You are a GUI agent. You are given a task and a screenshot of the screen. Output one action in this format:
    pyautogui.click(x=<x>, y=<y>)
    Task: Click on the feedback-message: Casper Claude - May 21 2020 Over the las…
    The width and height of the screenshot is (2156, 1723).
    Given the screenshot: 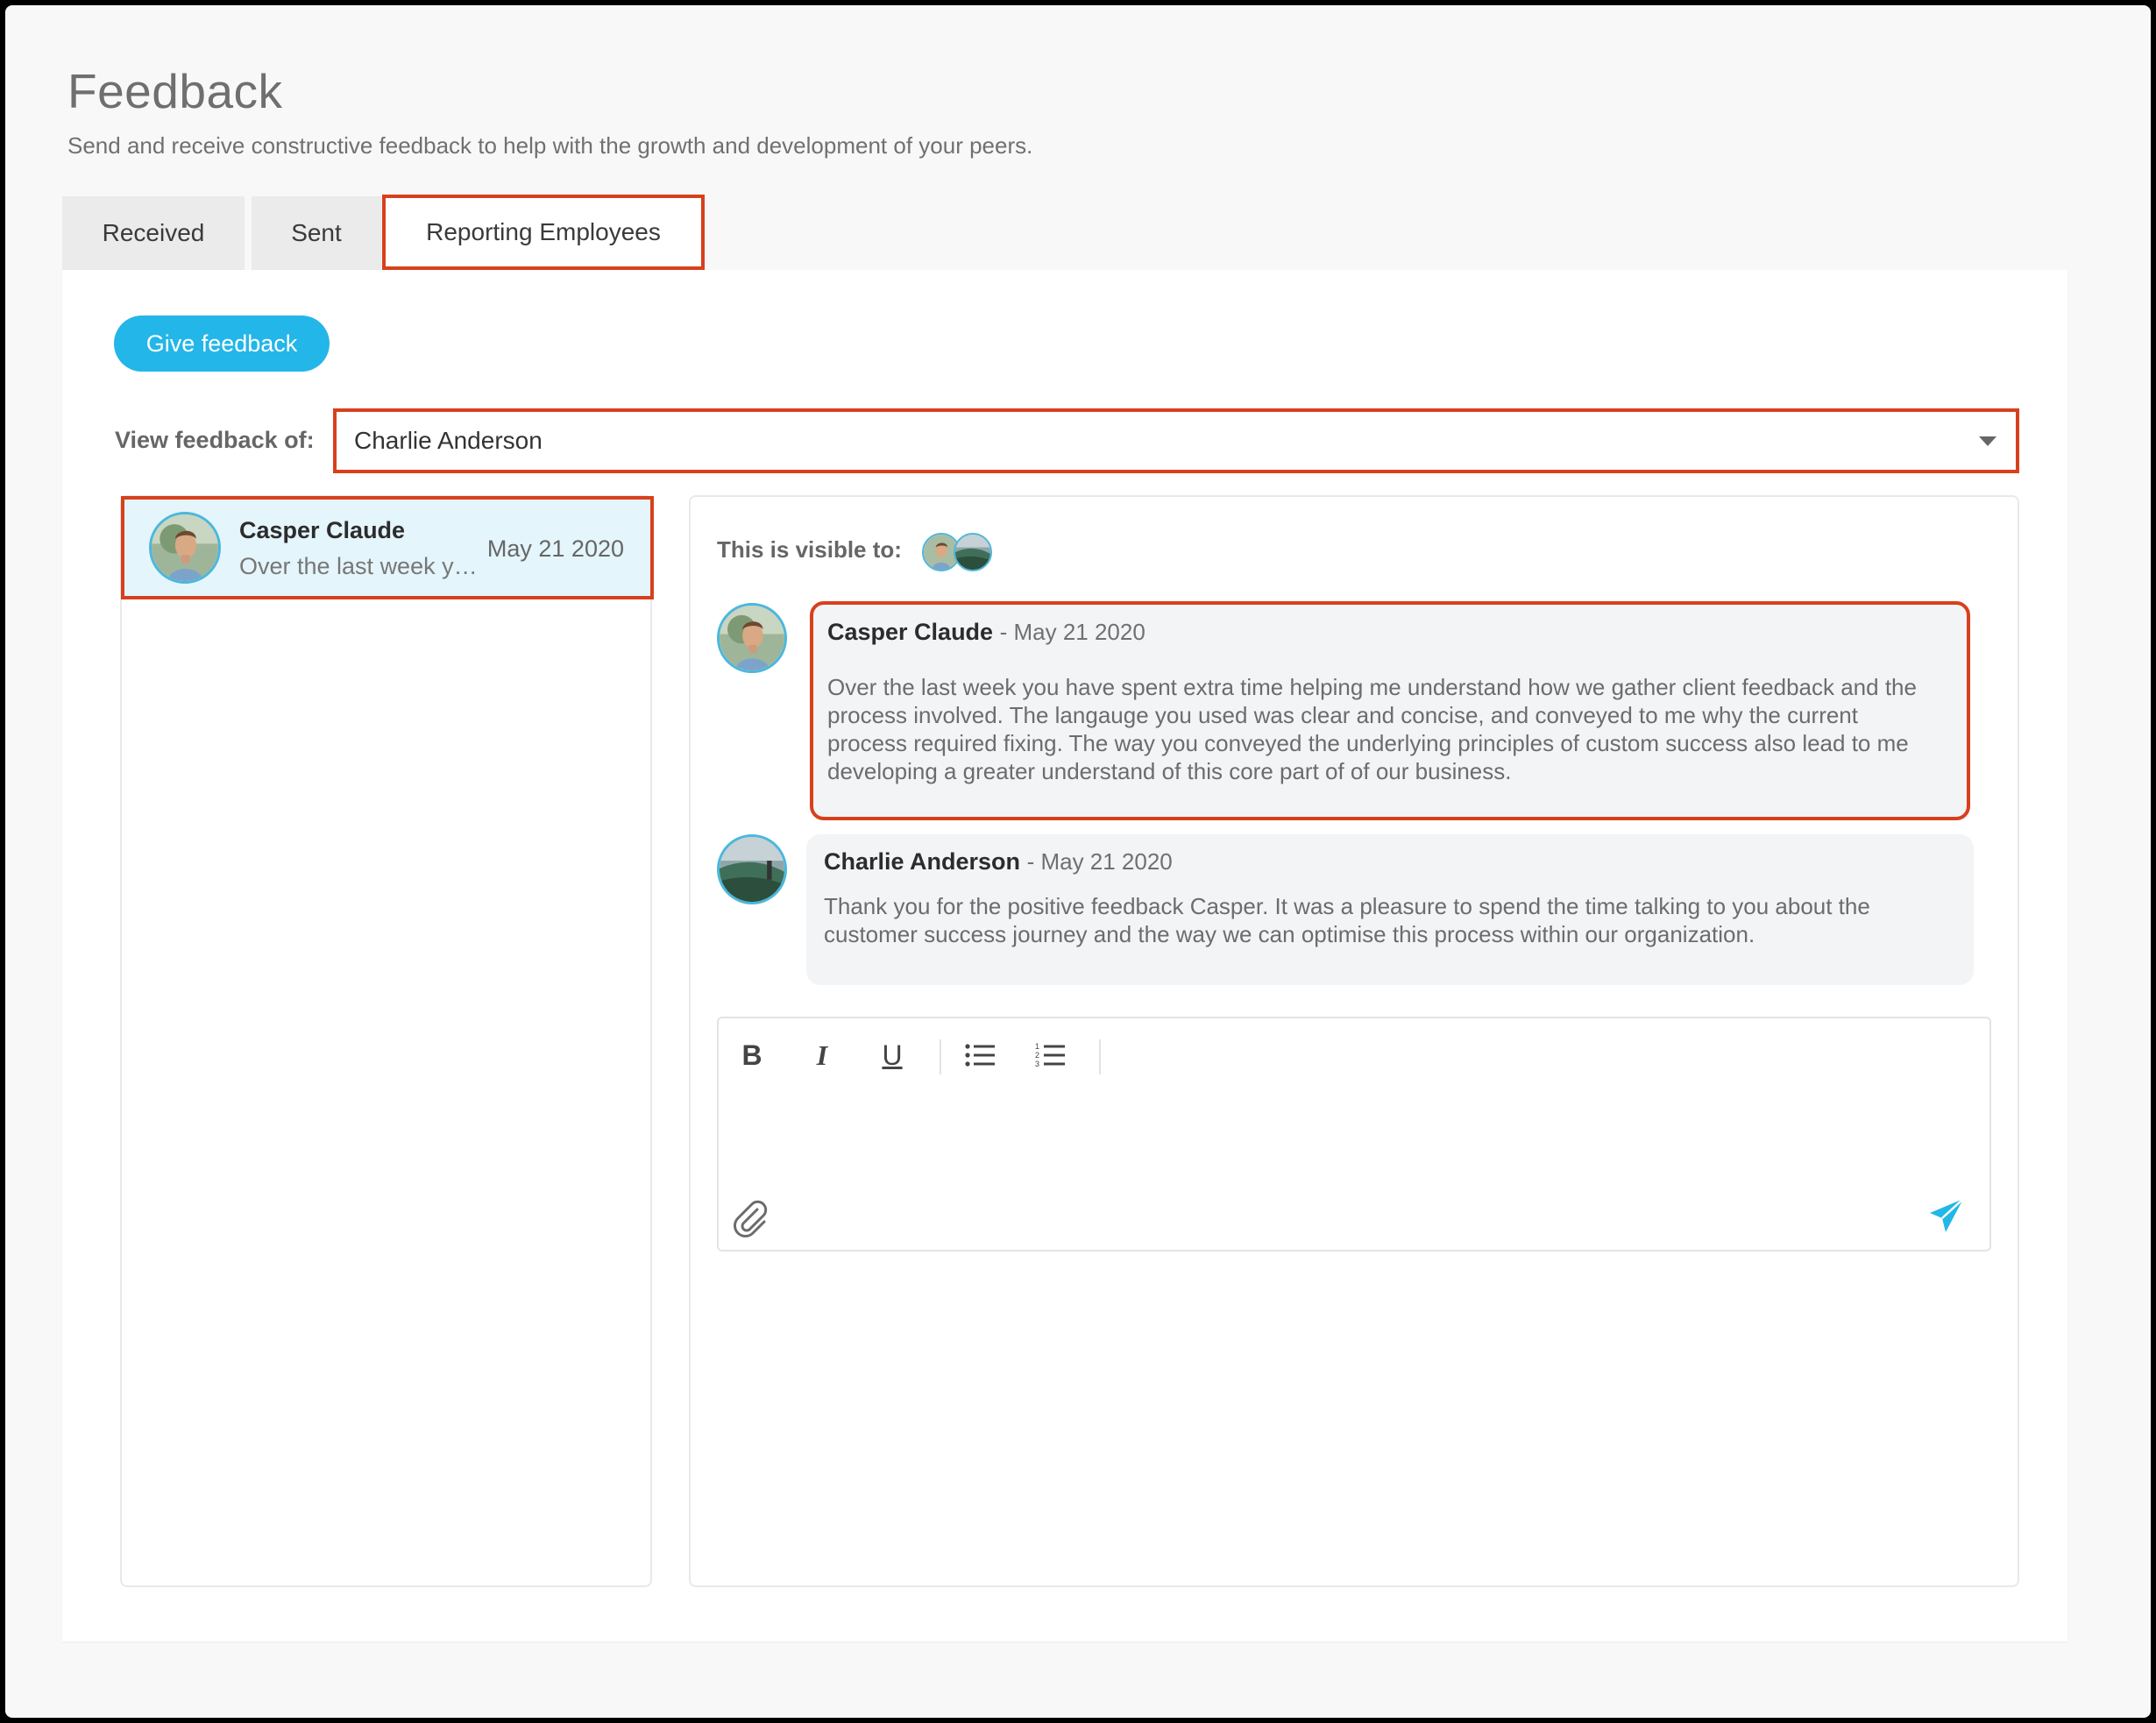 What is the action you would take?
    pyautogui.click(x=1390, y=710)
    